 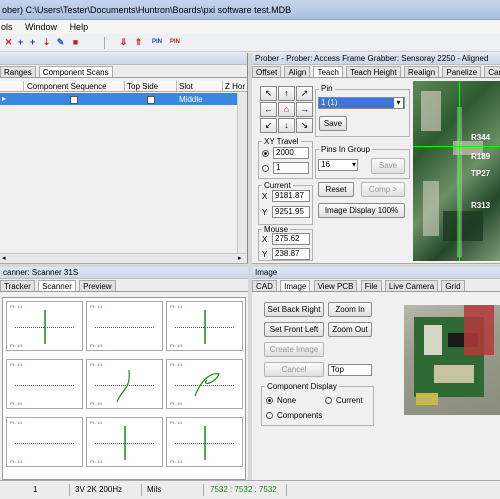 What do you see at coordinates (235, 86) in the screenshot?
I see `col-z-hor: Z Hor` at bounding box center [235, 86].